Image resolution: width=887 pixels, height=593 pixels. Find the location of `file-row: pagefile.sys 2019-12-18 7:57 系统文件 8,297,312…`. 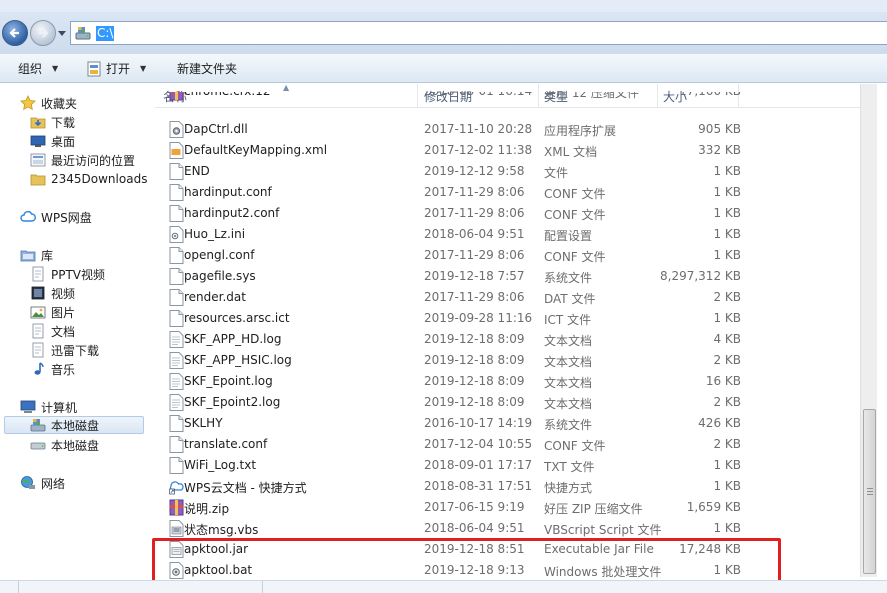

file-row: pagefile.sys 2019-12-18 7:57 系统文件 8,297,312… is located at coordinates (452, 276).